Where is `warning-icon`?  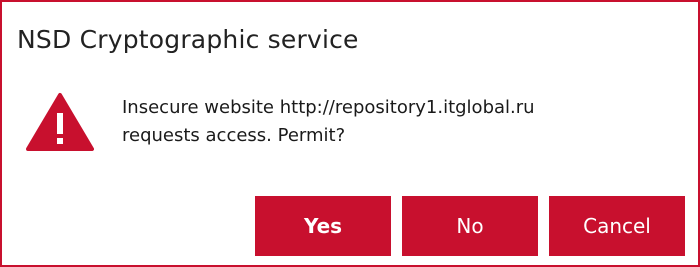
warning-icon is located at coordinates (60, 122).